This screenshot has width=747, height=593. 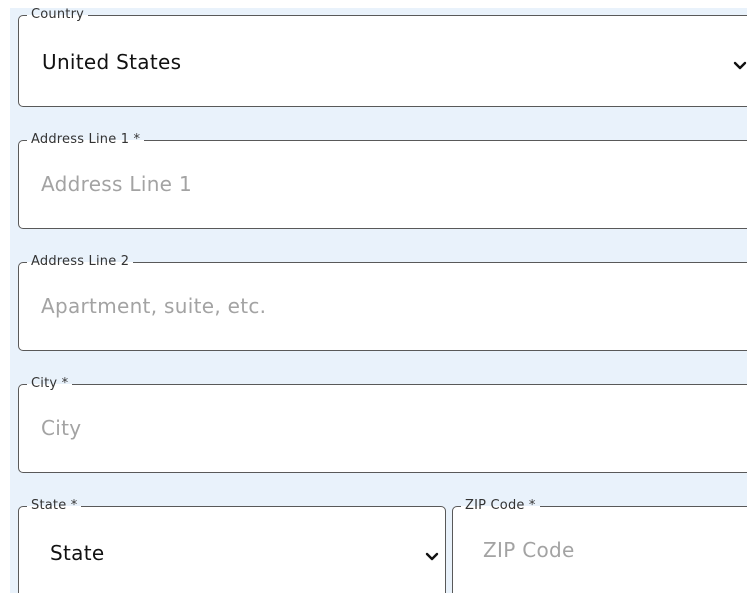 I want to click on country-label: Country, so click(x=58, y=15).